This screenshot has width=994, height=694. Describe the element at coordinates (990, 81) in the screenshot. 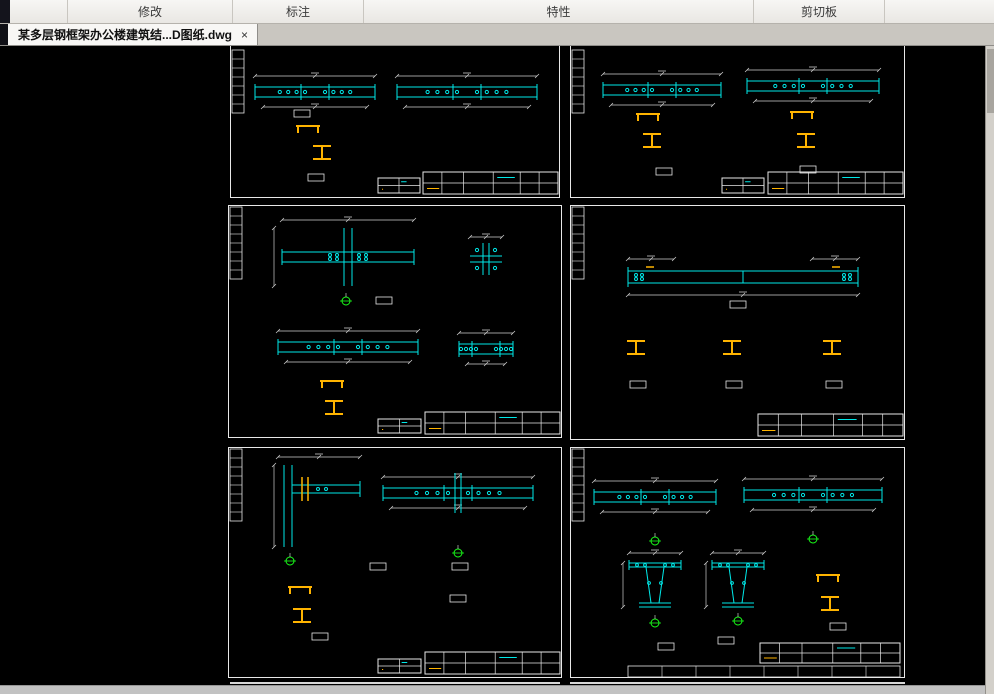

I see `scrollbar-thumb` at that location.